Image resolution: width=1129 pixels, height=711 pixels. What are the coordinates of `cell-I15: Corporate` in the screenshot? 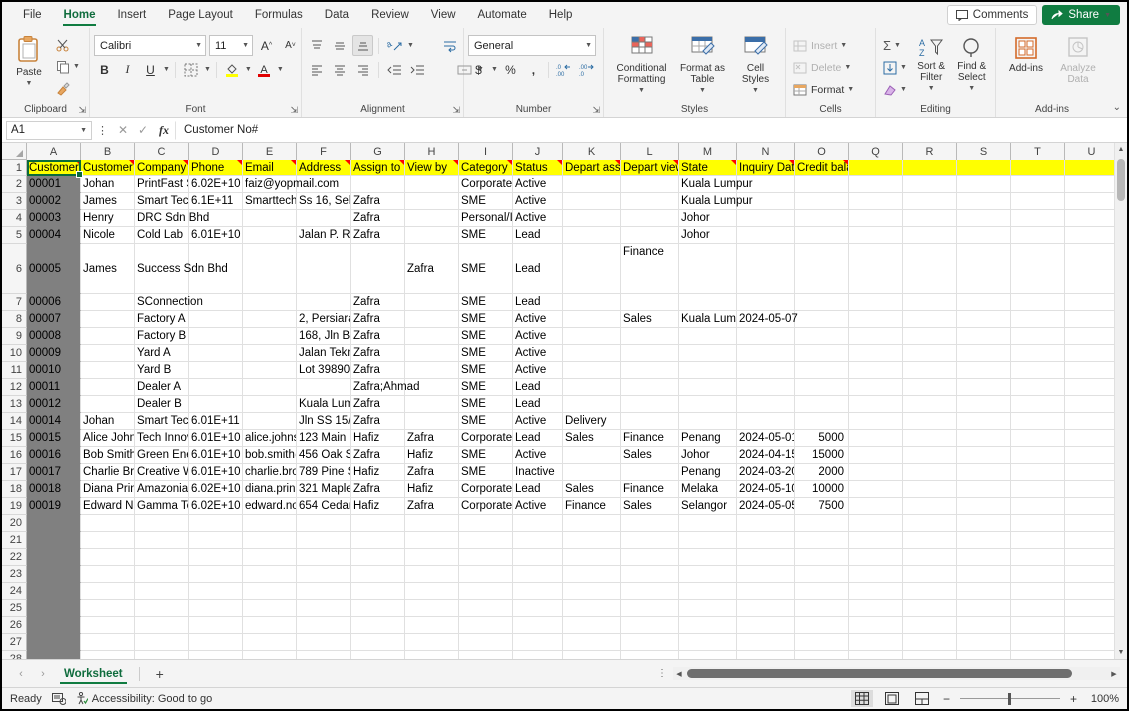 It's located at (486, 438).